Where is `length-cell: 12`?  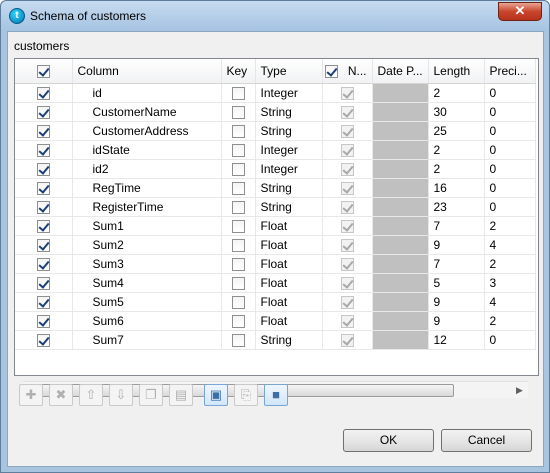
length-cell: 12 is located at coordinates (456, 340).